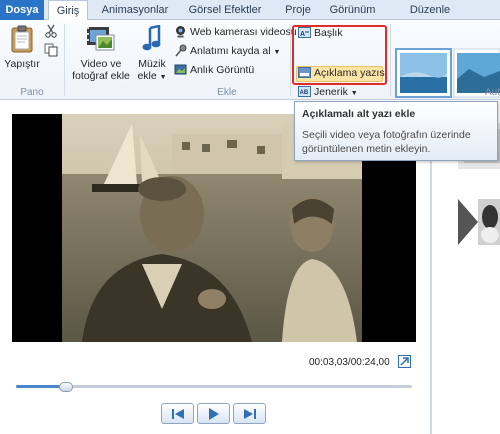  Describe the element at coordinates (181, 50) in the screenshot. I see `microphone-icon` at that location.